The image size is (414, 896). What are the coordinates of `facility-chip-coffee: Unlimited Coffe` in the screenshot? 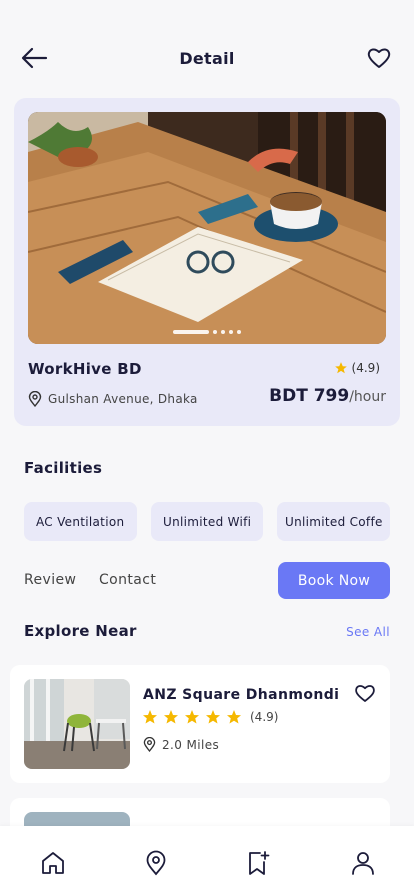 It's located at (333, 521).